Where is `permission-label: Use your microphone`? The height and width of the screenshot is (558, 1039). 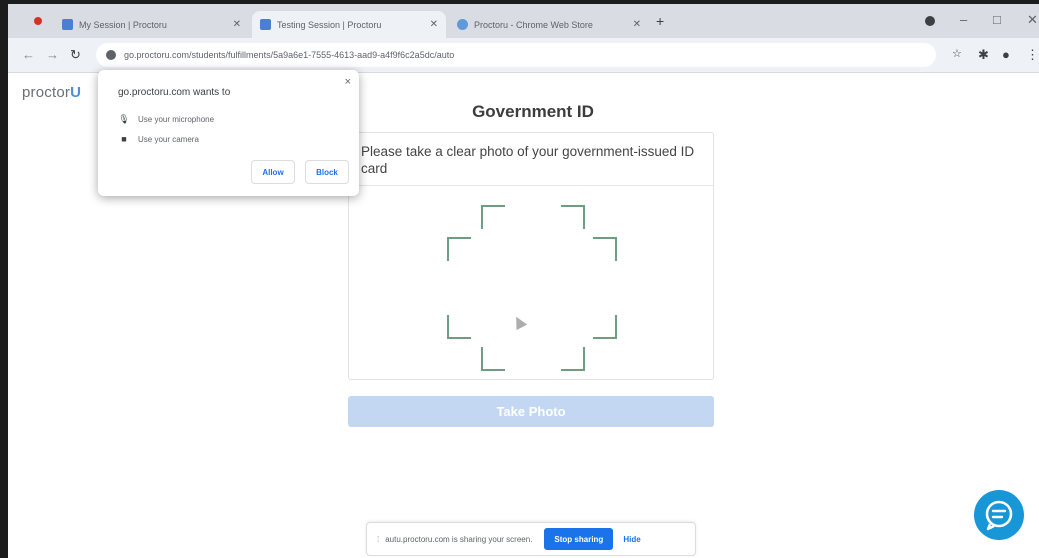
permission-label: Use your microphone is located at coordinates (176, 119).